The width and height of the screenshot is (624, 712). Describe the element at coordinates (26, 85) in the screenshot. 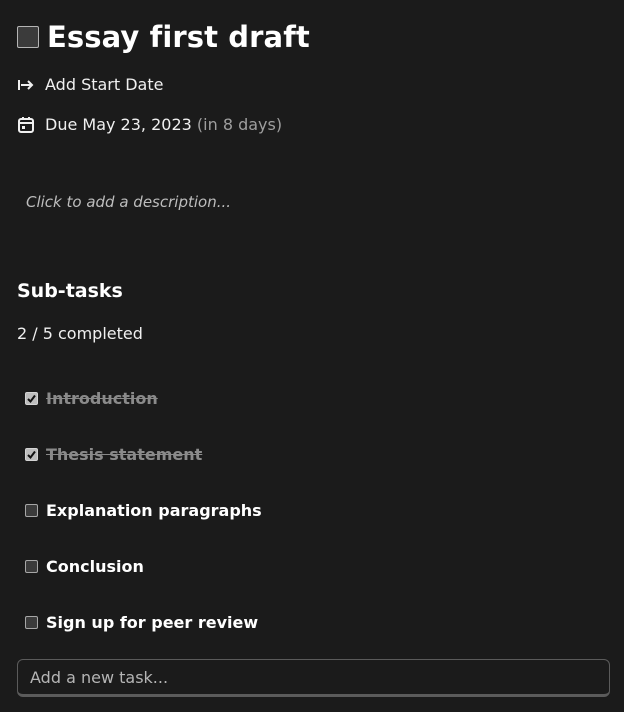

I see `arrow-right-to-bar-icon` at that location.